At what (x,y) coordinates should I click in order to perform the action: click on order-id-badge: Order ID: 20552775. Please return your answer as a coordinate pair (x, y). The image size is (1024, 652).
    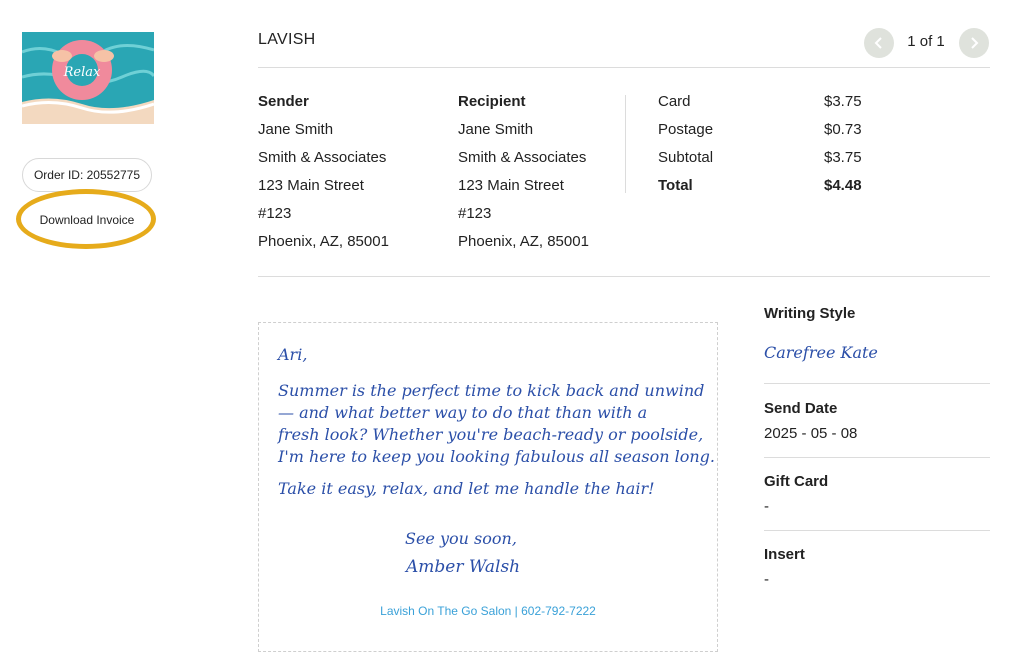
    Looking at the image, I should click on (87, 175).